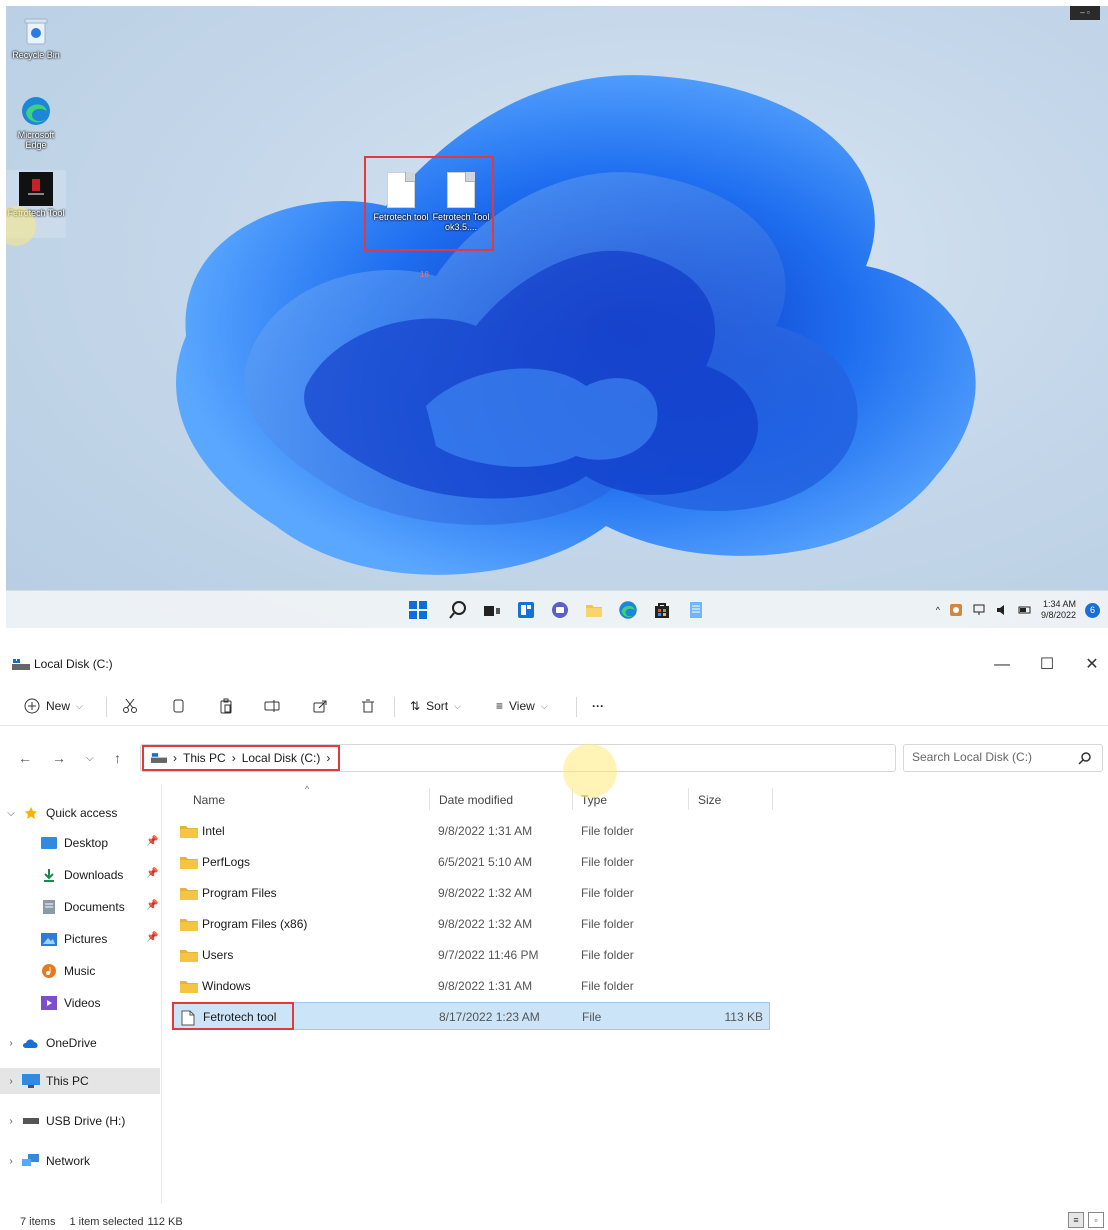 The width and height of the screenshot is (1108, 1230). What do you see at coordinates (204, 758) in the screenshot?
I see `breadcrumb-this-pc: This PC` at bounding box center [204, 758].